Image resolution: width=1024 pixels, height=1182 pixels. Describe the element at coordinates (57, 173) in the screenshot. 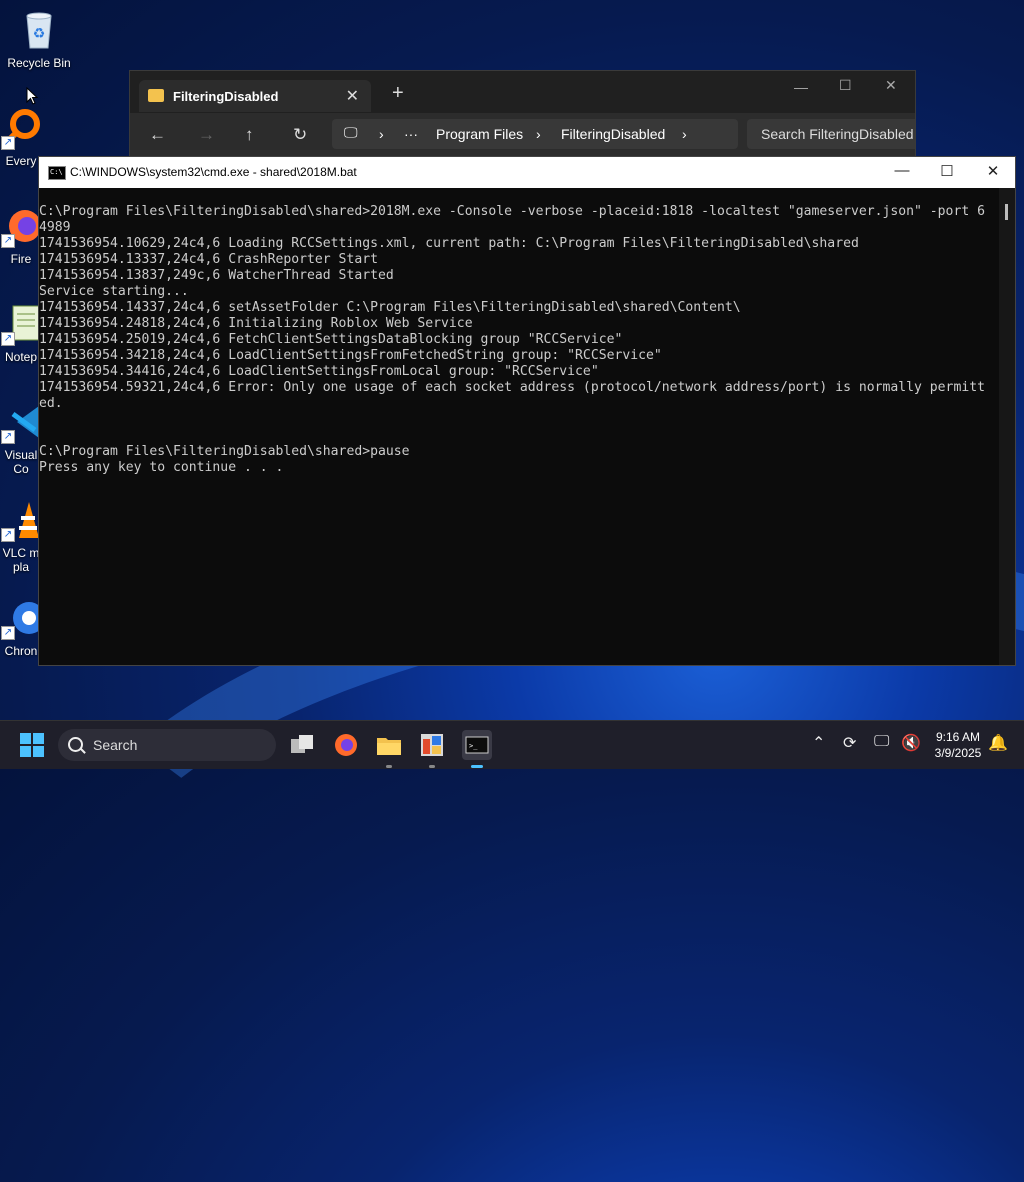

I see `cmd-app-icon: C:\` at that location.